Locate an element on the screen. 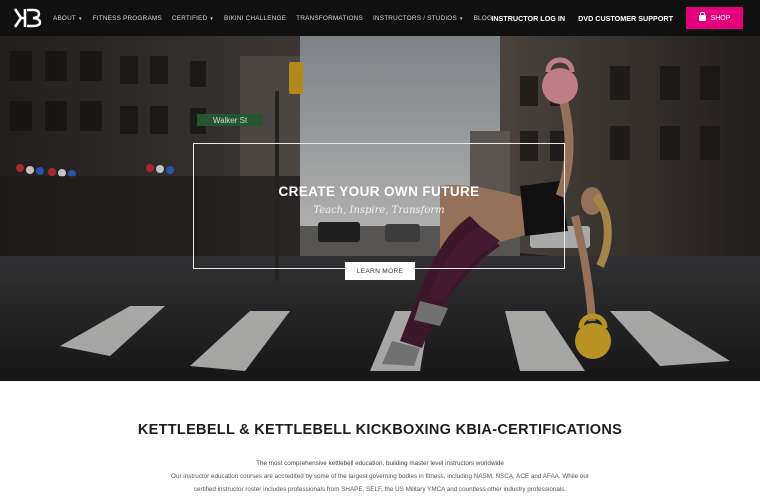 The height and width of the screenshot is (496, 760). nav-blog: Blog is located at coordinates (483, 18).